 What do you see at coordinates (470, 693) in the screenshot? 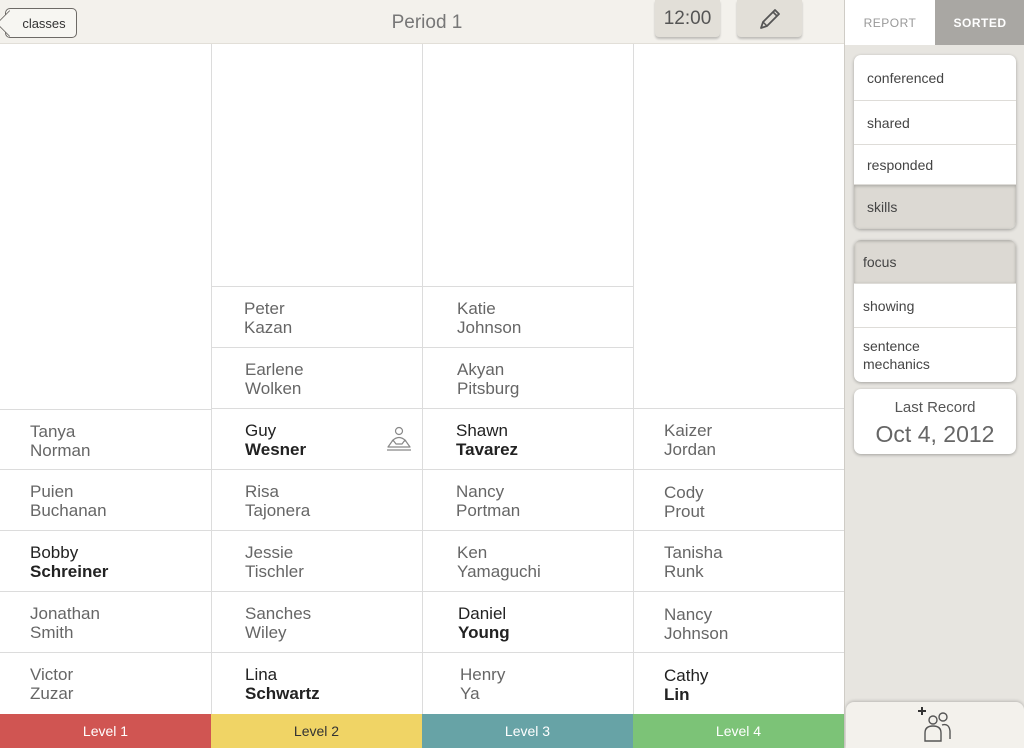
I see `student-last-name: Ya` at bounding box center [470, 693].